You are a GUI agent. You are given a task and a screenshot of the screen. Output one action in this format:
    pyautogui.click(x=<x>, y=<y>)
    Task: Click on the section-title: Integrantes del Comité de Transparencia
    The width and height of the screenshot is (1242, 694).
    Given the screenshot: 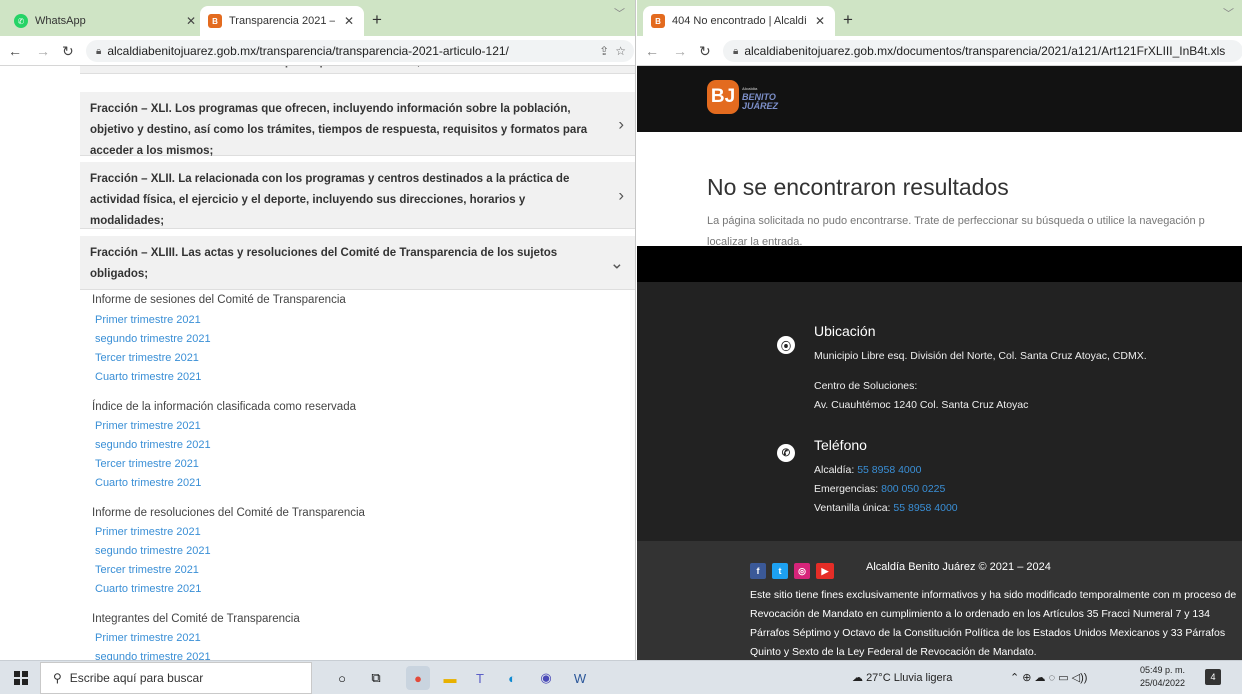 What is the action you would take?
    pyautogui.click(x=196, y=619)
    